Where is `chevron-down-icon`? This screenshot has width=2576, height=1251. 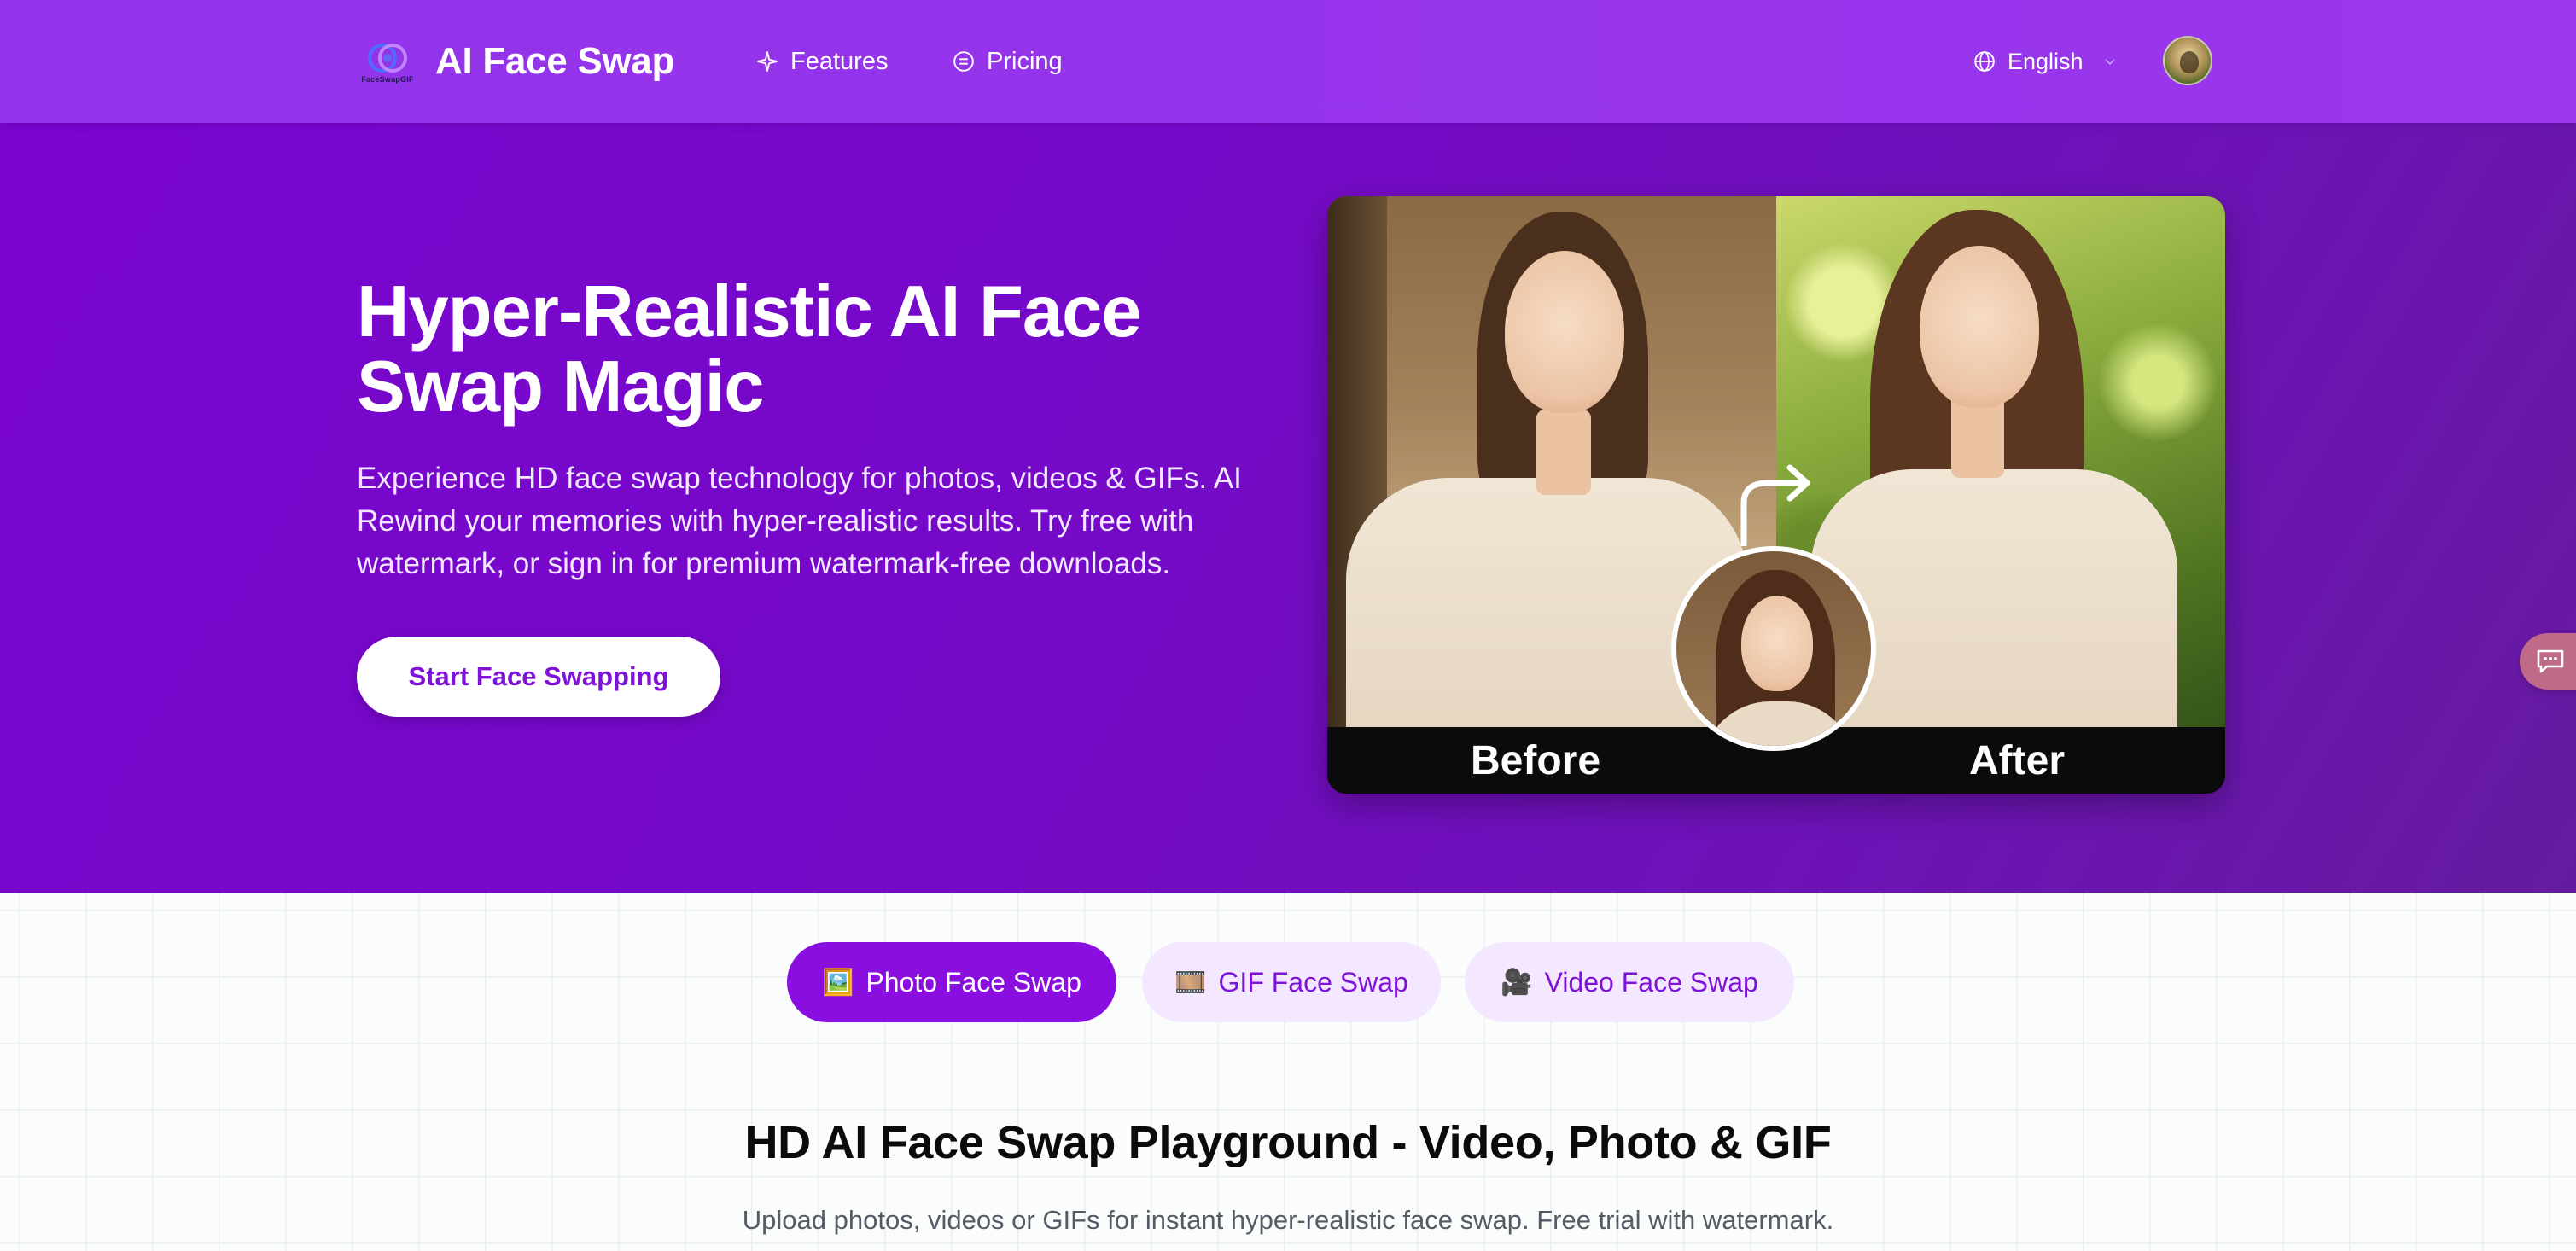 chevron-down-icon is located at coordinates (2109, 62).